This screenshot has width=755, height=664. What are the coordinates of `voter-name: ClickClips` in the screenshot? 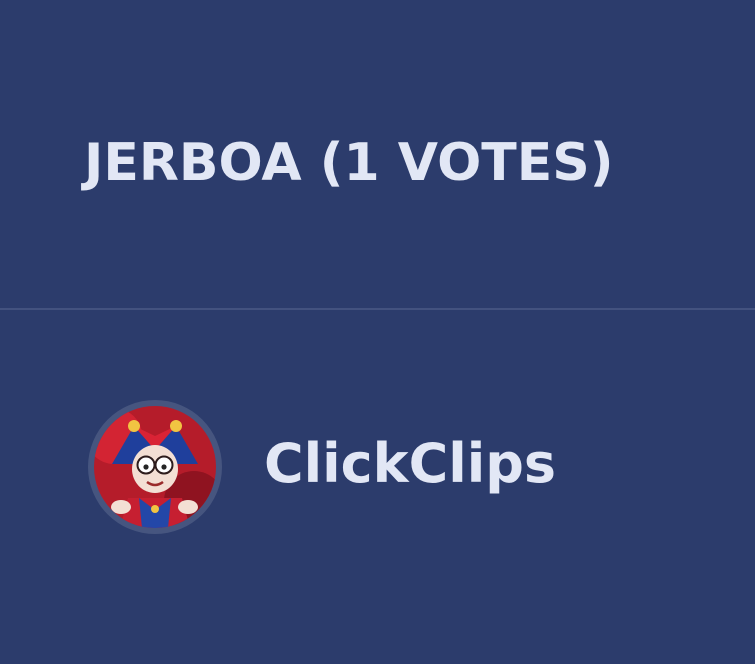 It's located at (410, 464).